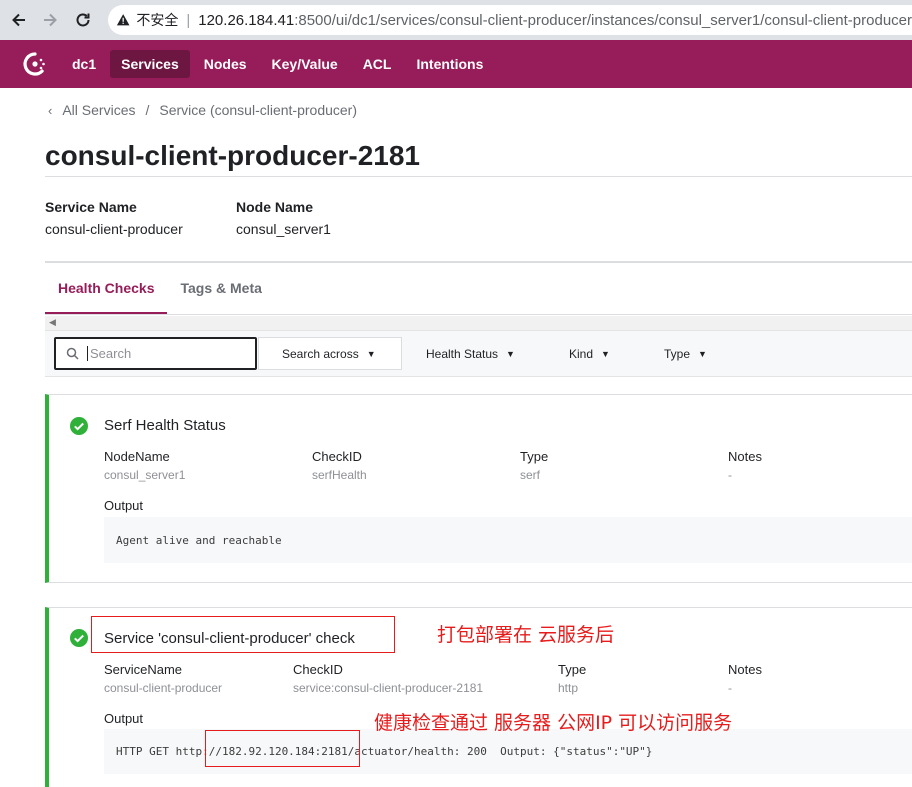 The width and height of the screenshot is (912, 787). Describe the element at coordinates (508, 540) in the screenshot. I see `output-box: Agent alive and reachable` at that location.